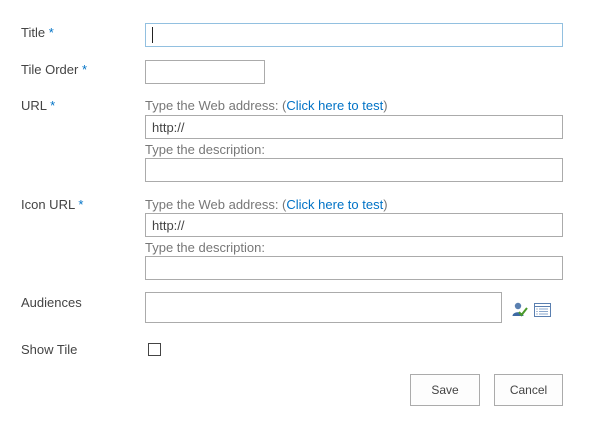  What do you see at coordinates (334, 204) in the screenshot?
I see `icon-url-test-link: Click here to test` at bounding box center [334, 204].